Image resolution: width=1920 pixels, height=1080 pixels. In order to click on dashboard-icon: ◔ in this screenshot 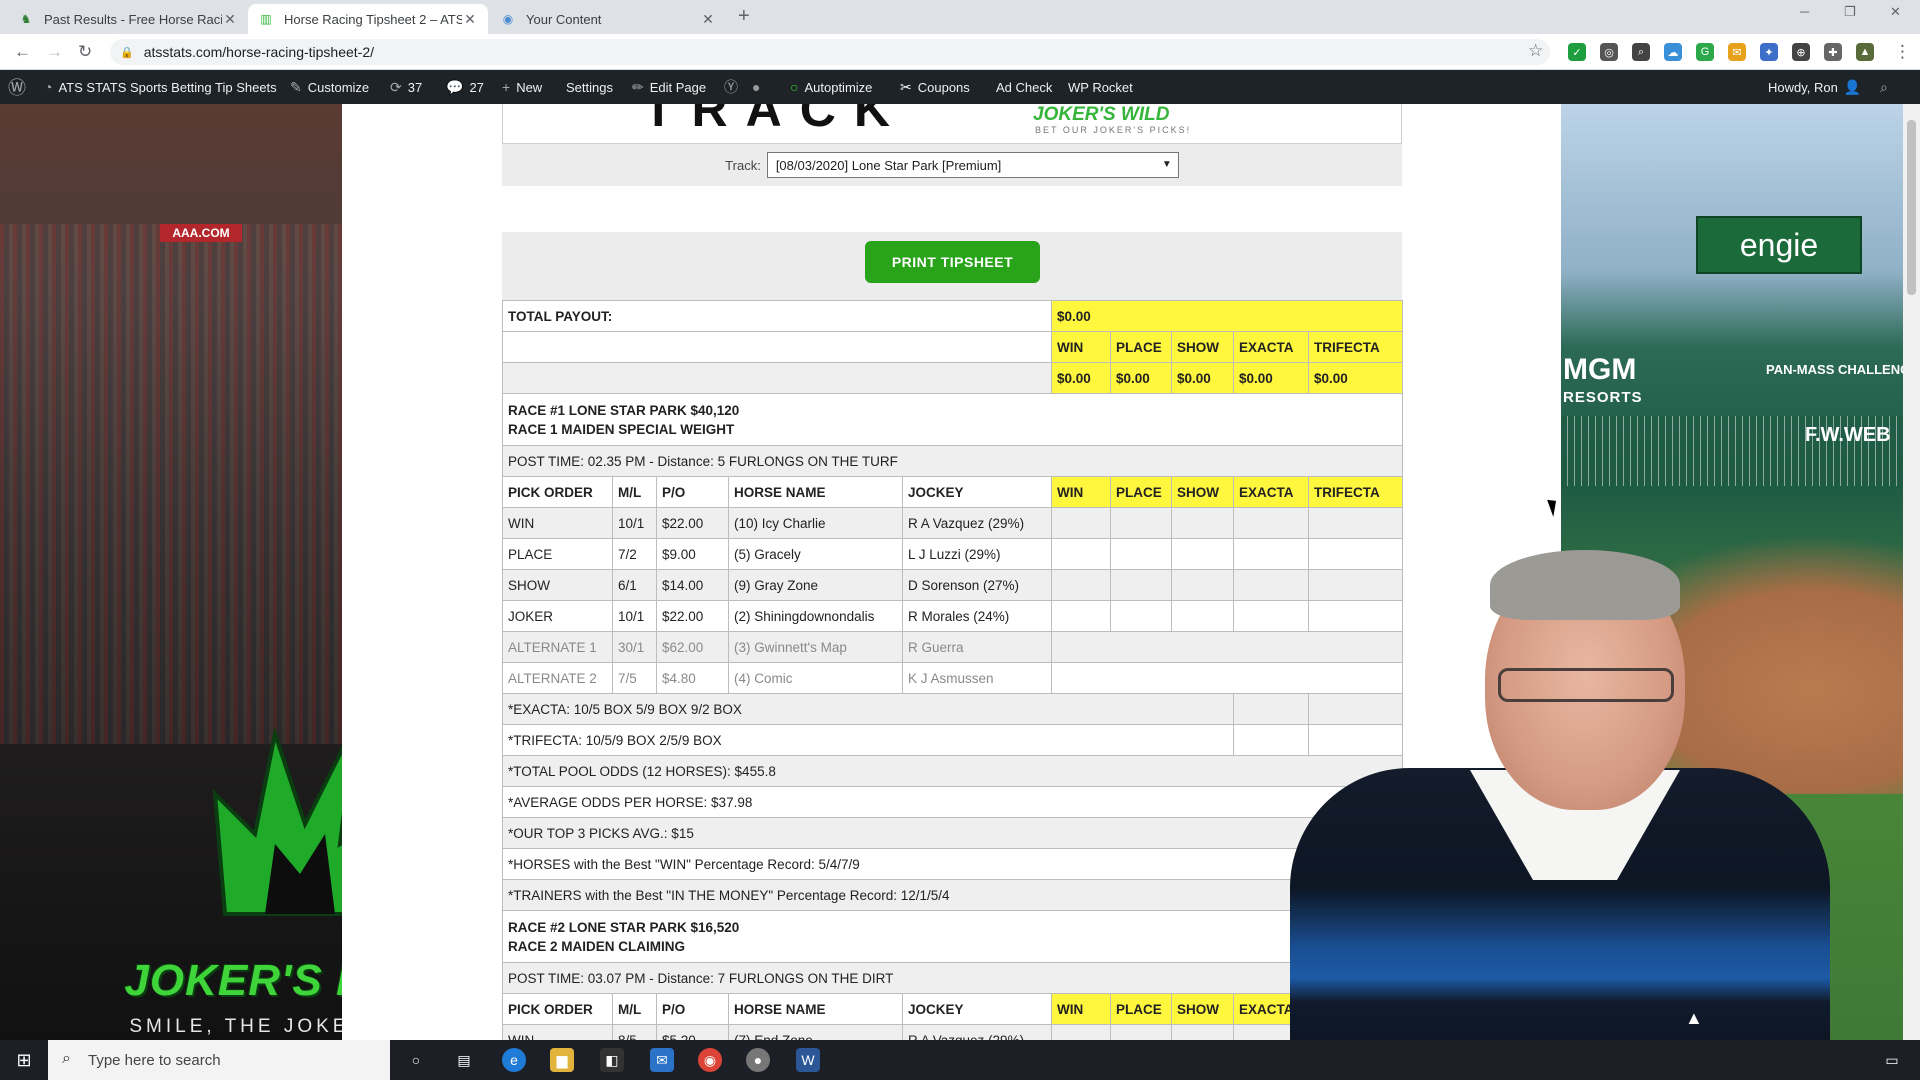, I will do `click(48, 87)`.